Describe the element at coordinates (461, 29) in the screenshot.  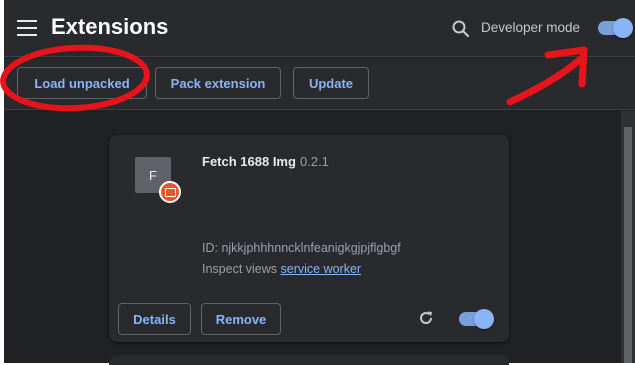
I see `search-icon` at that location.